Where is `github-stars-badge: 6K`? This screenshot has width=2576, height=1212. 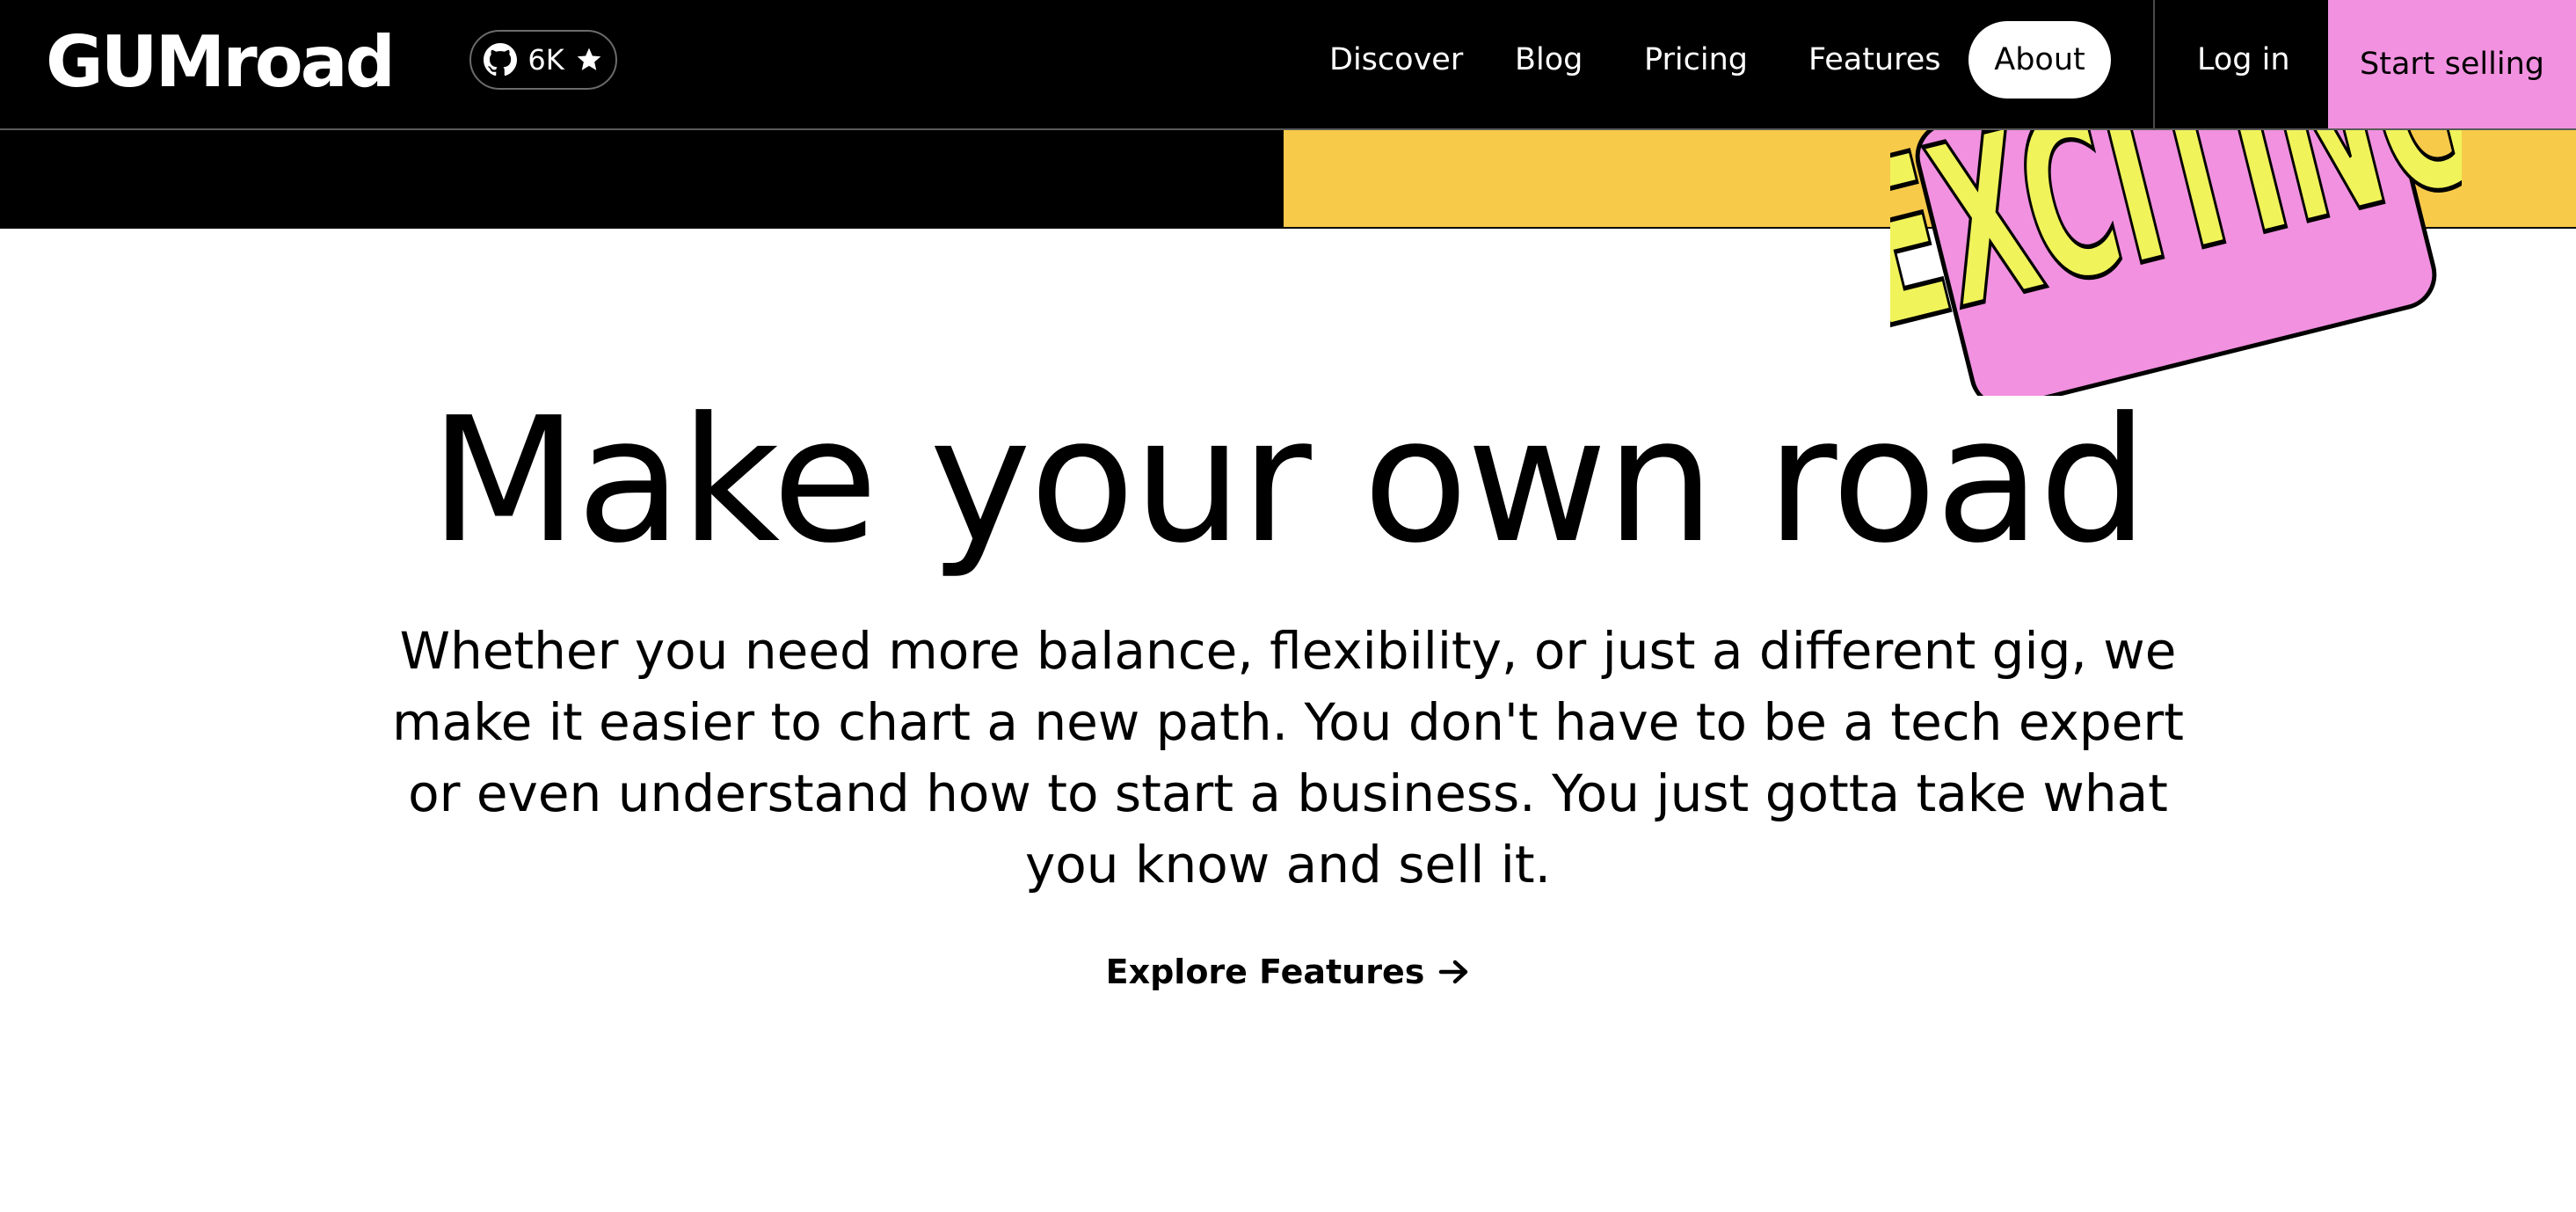 github-stars-badge: 6K is located at coordinates (543, 60).